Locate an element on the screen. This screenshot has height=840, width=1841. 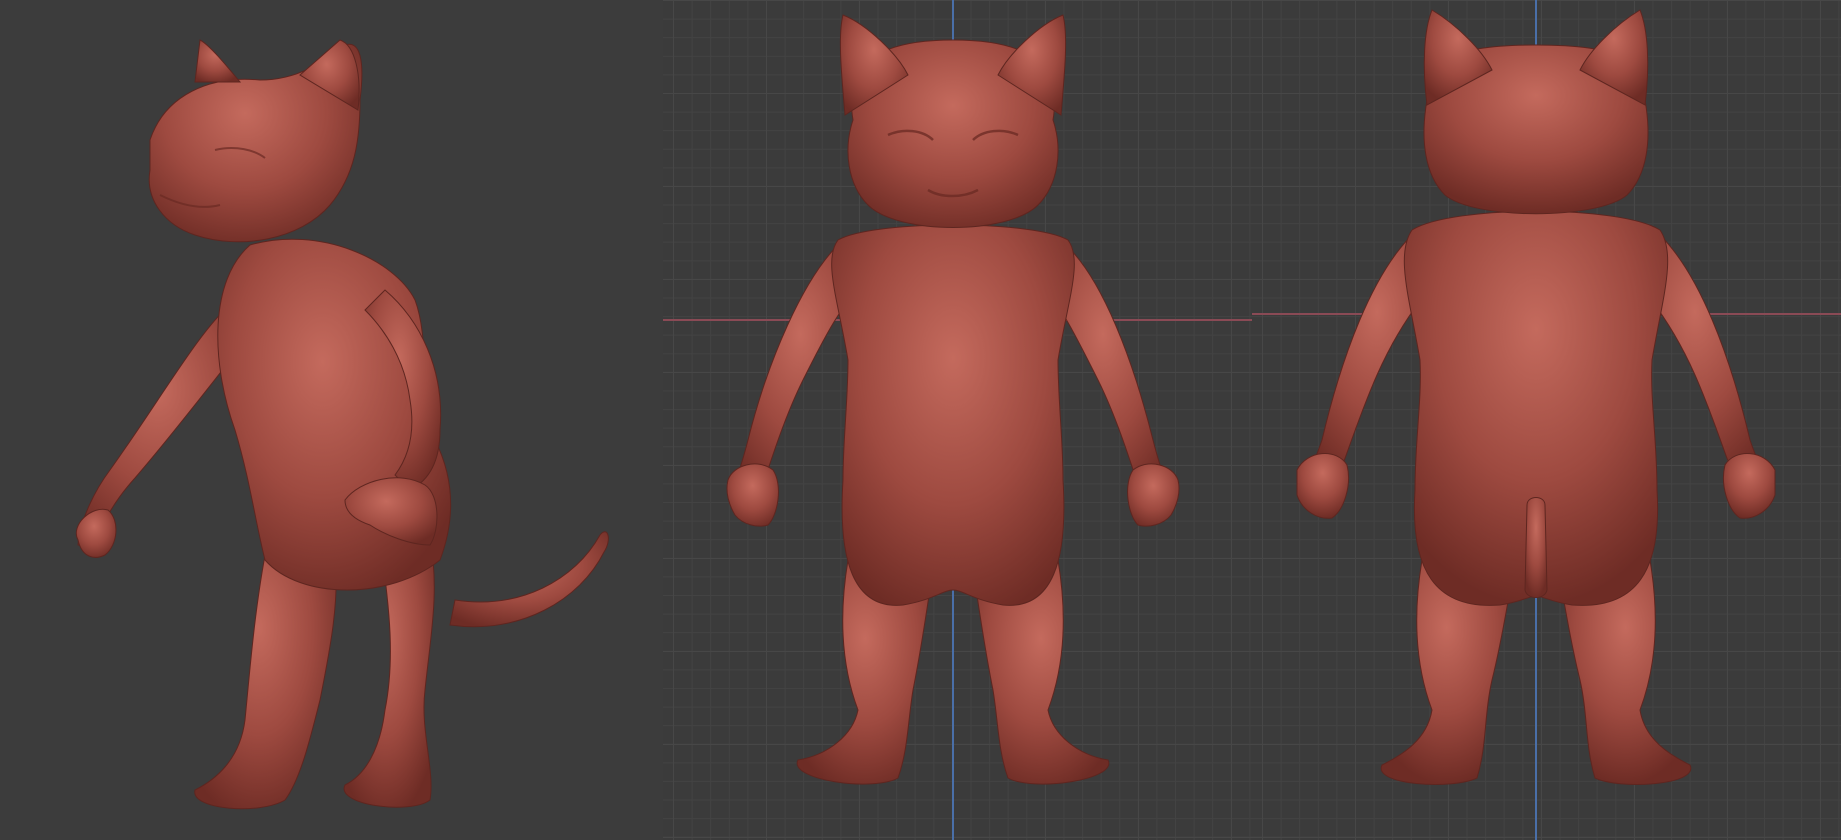
torso is located at coordinates (953, 415).